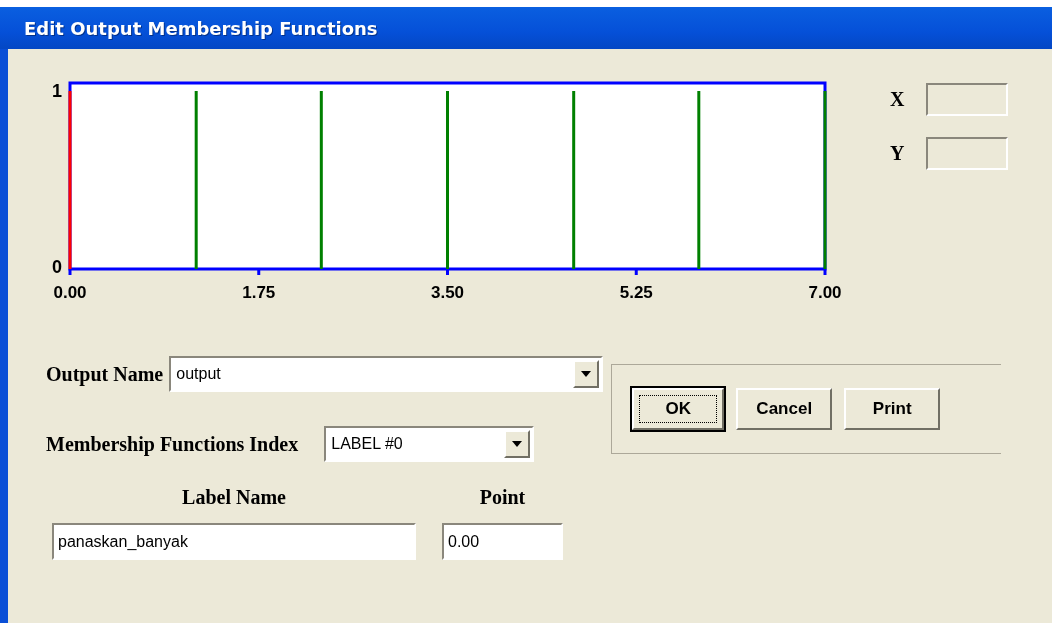 This screenshot has width=1052, height=623. What do you see at coordinates (825, 292) in the screenshot?
I see `x-tick-label: 7.00` at bounding box center [825, 292].